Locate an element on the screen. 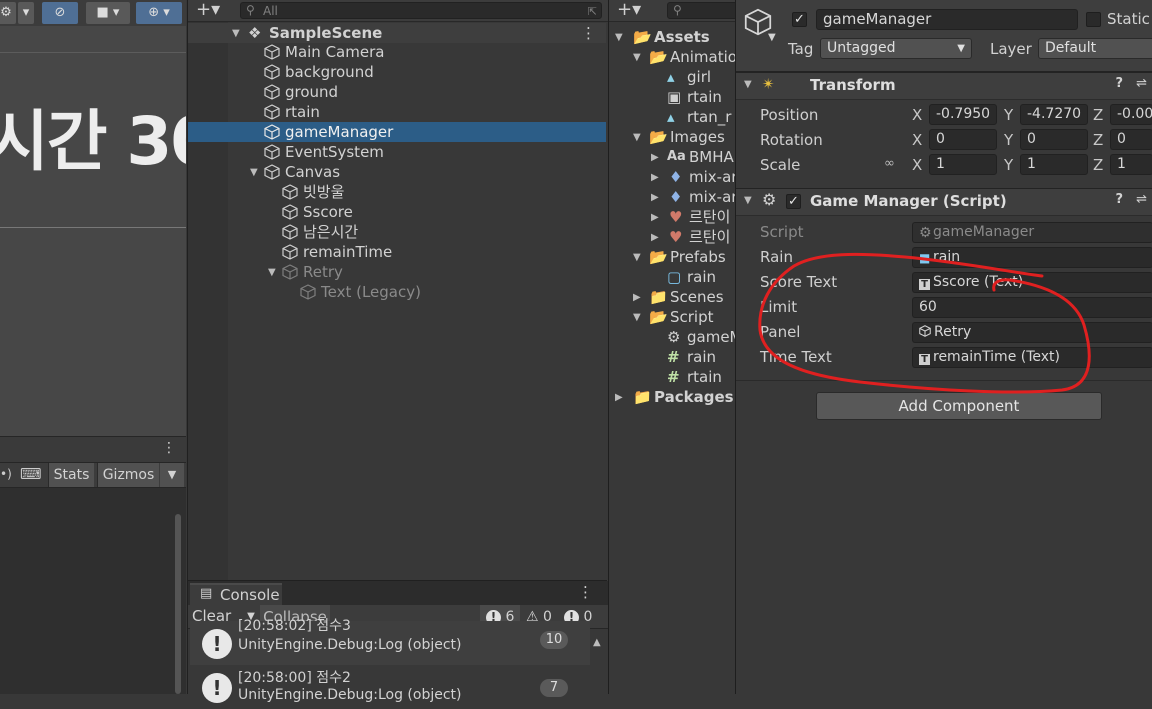 The width and height of the screenshot is (1152, 709). hierarchy-item: background is located at coordinates (397, 72).